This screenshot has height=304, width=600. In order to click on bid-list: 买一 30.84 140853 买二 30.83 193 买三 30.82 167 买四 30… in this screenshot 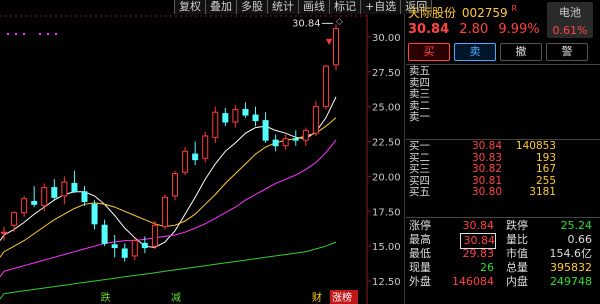, I will do `click(503, 169)`.